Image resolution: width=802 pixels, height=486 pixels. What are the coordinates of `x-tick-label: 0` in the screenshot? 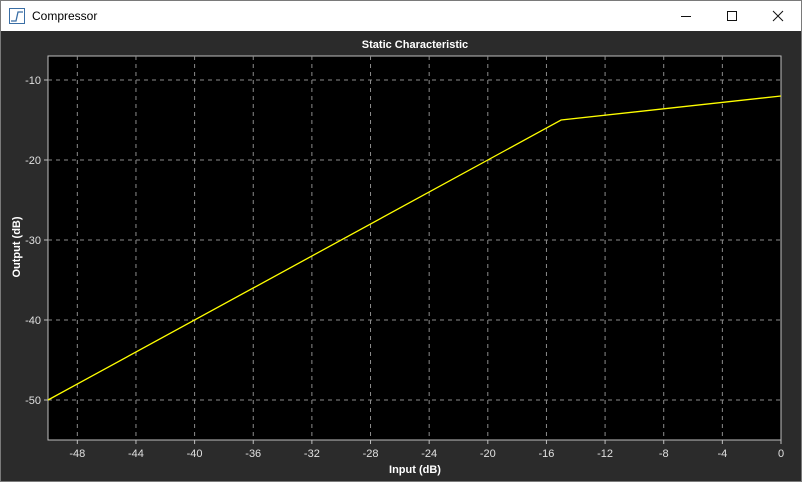 It's located at (781, 454).